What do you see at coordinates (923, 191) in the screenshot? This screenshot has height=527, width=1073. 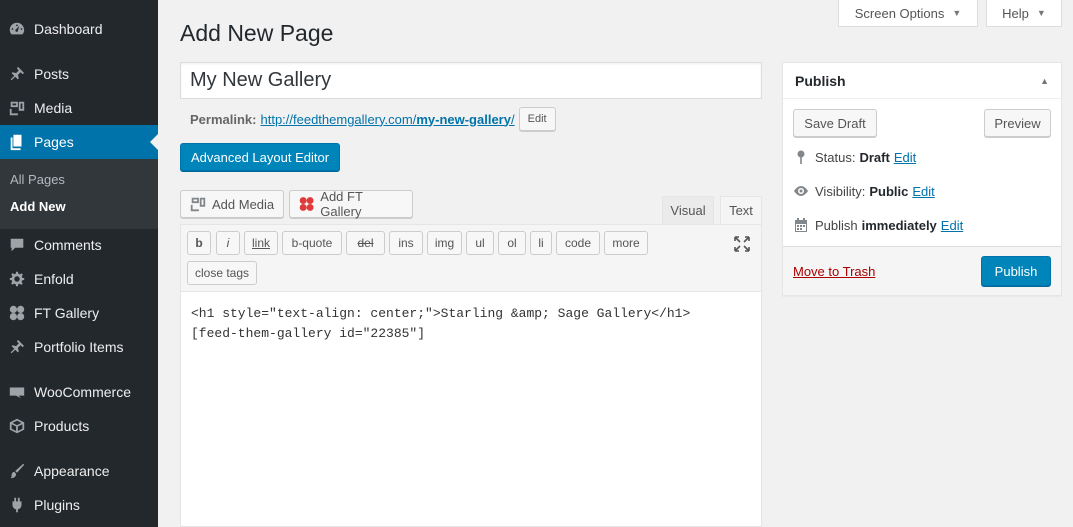 I see `visibility-edit-link: Edit` at bounding box center [923, 191].